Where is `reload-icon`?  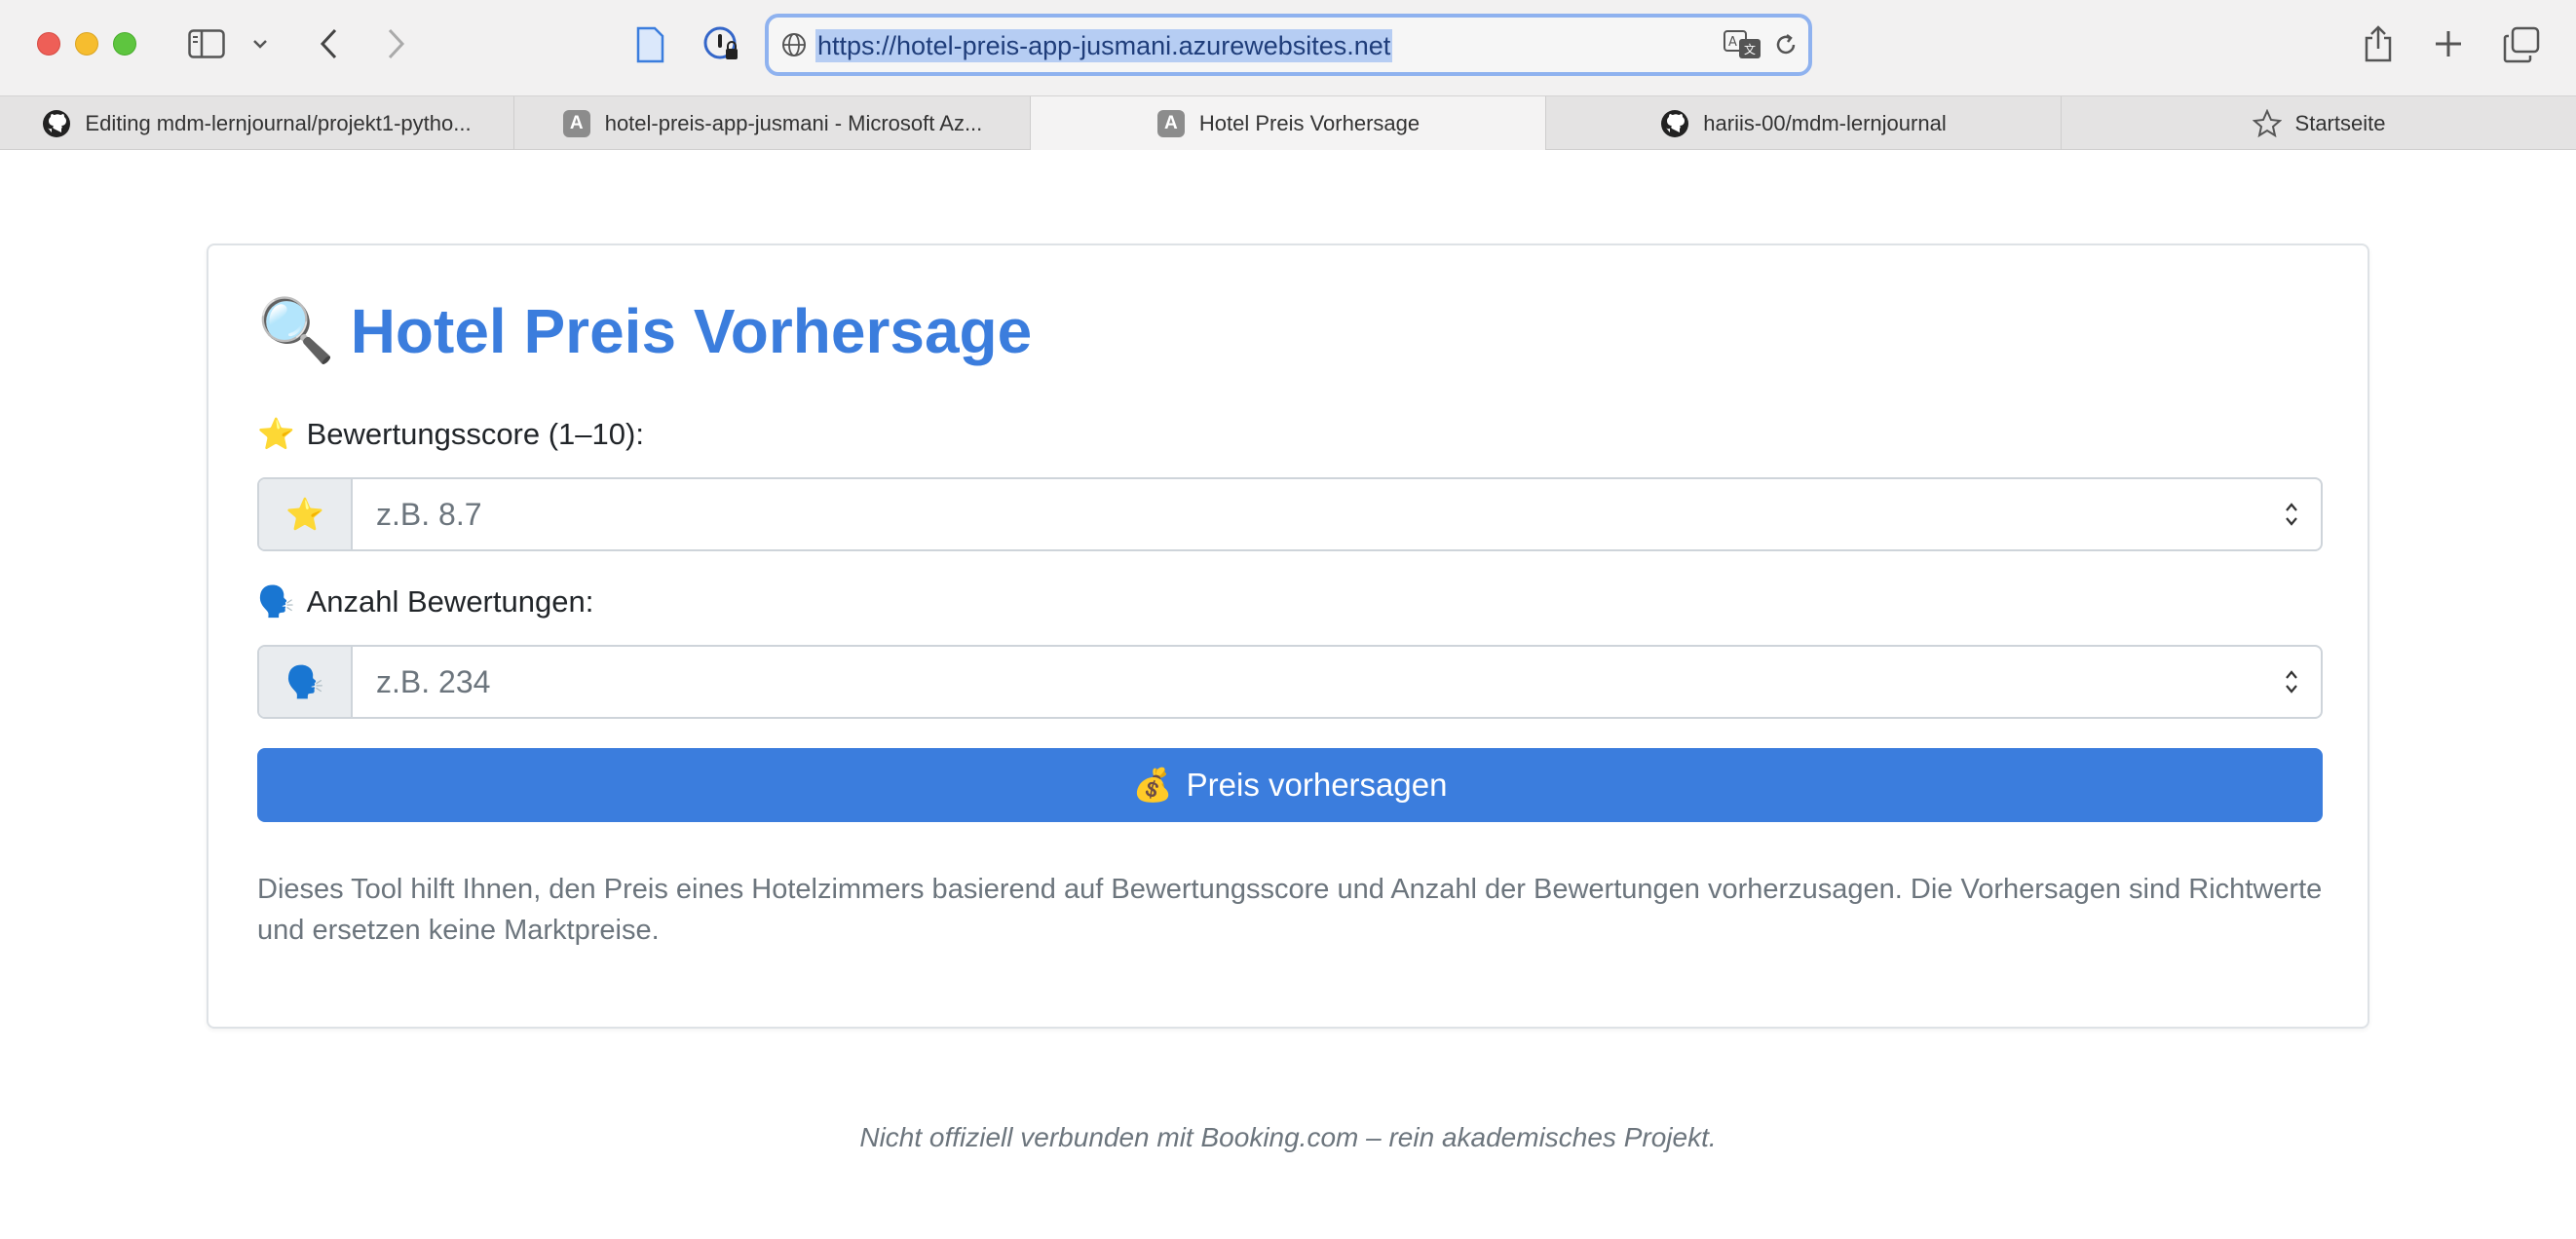
reload-icon is located at coordinates (1785, 44).